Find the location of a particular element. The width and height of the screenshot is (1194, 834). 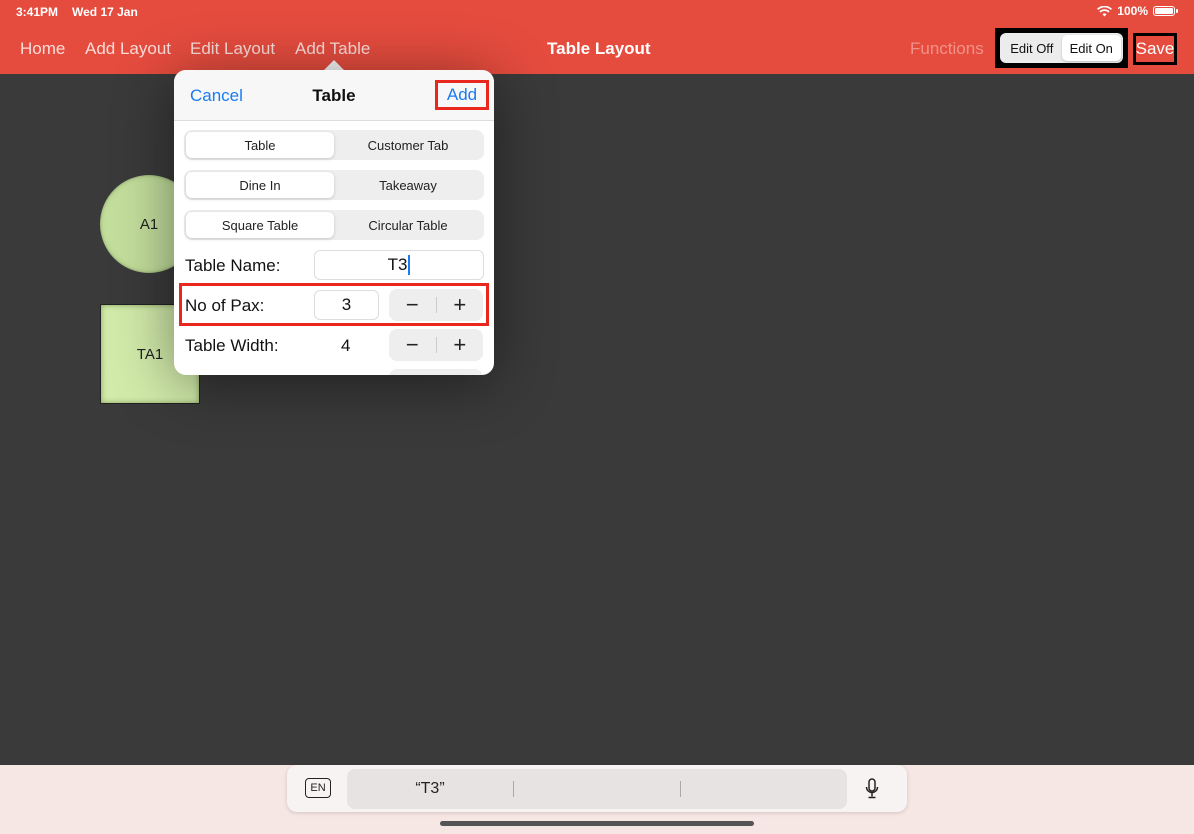

table-name-value: T3 is located at coordinates (397, 264).